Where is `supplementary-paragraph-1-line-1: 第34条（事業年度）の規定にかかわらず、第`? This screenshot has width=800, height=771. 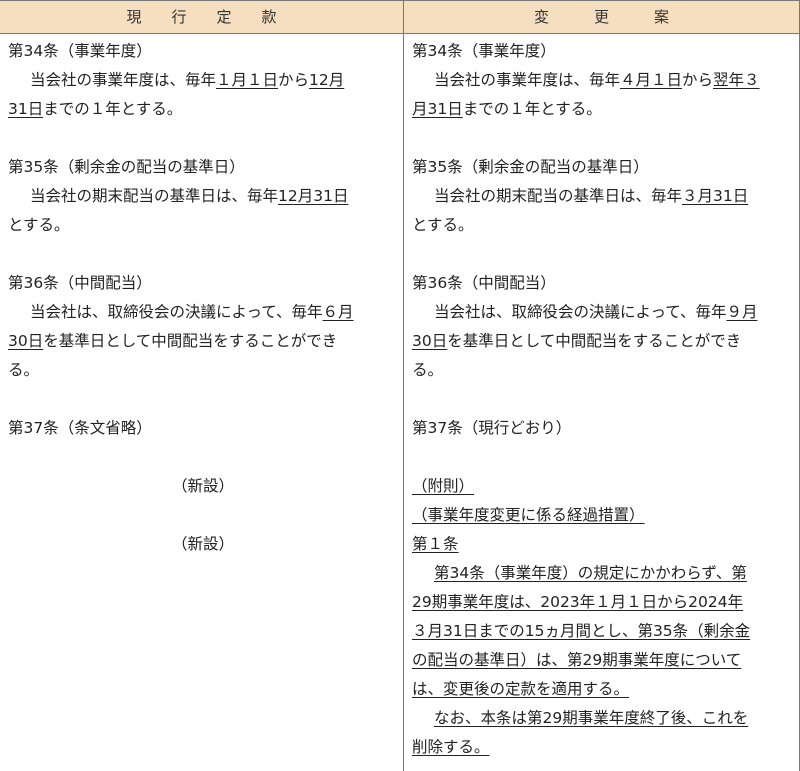
supplementary-paragraph-1-line-1: 第34条（事業年度）の規定にかかわらず、第 is located at coordinates (603, 573).